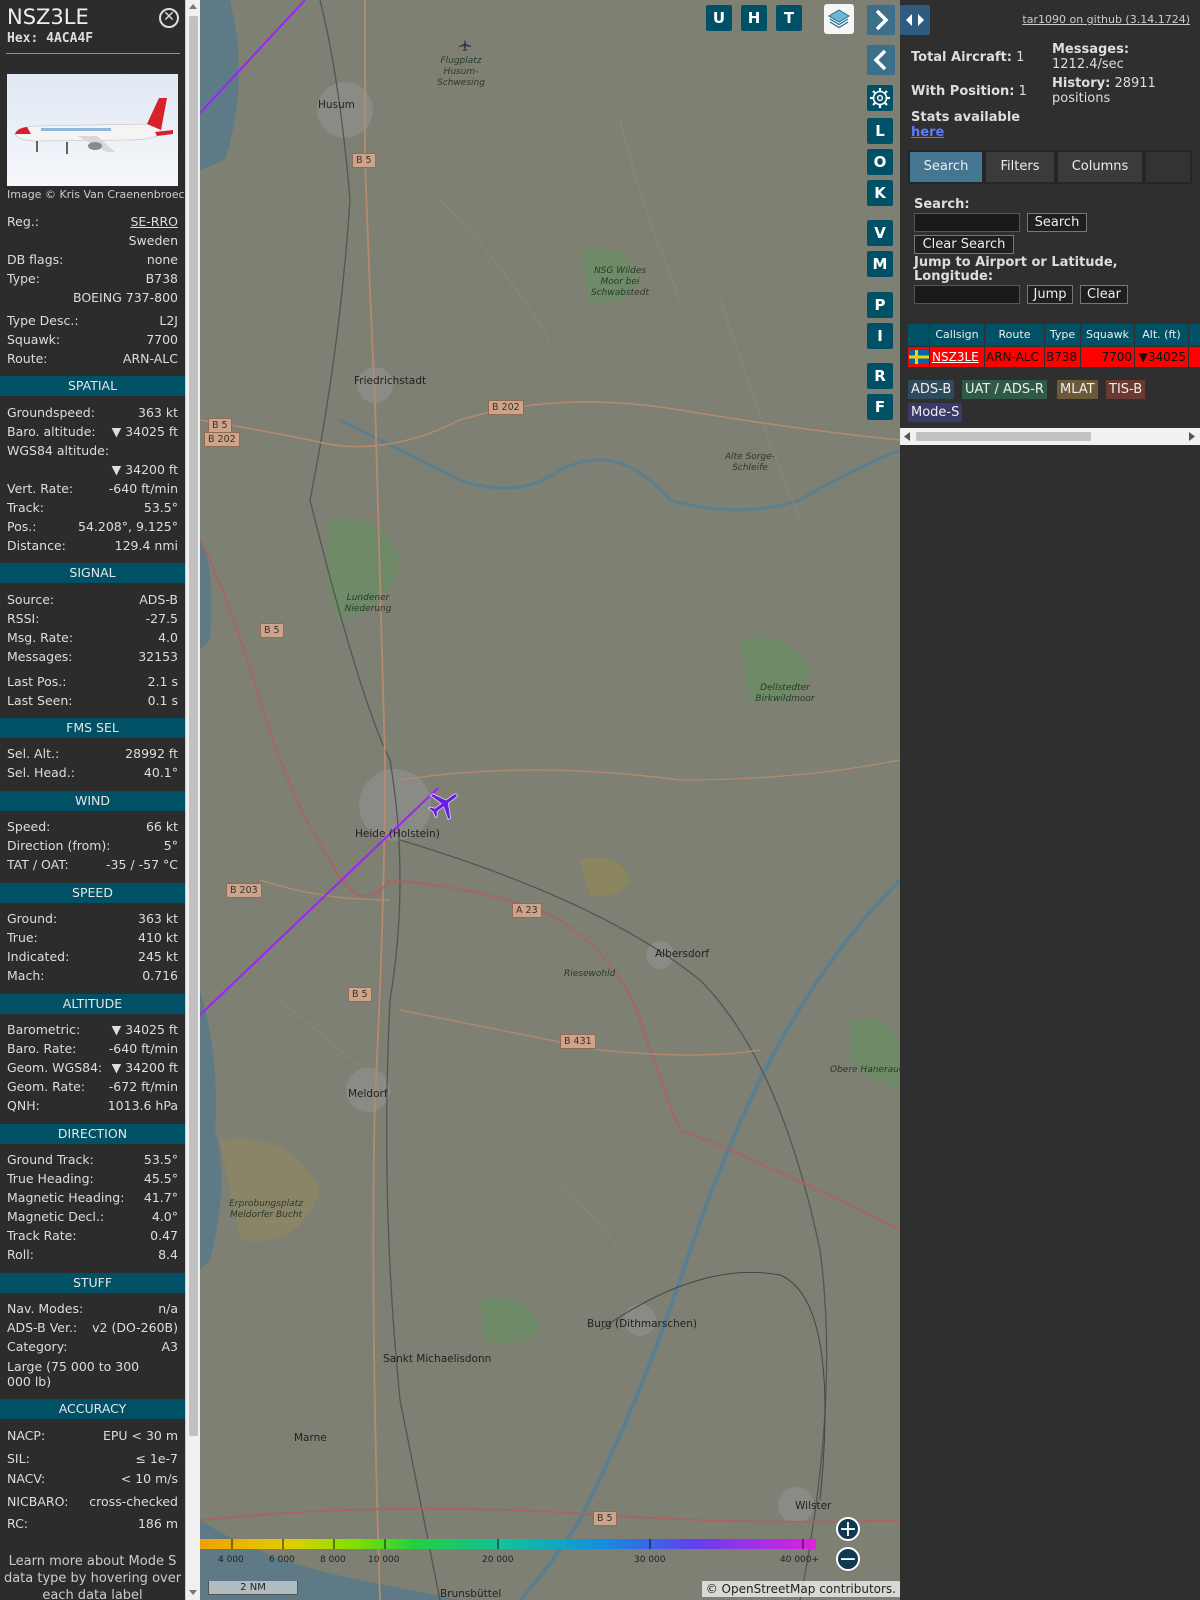 Image resolution: width=1200 pixels, height=1600 pixels. What do you see at coordinates (1100, 167) in the screenshot?
I see `tab-columns: Columns` at bounding box center [1100, 167].